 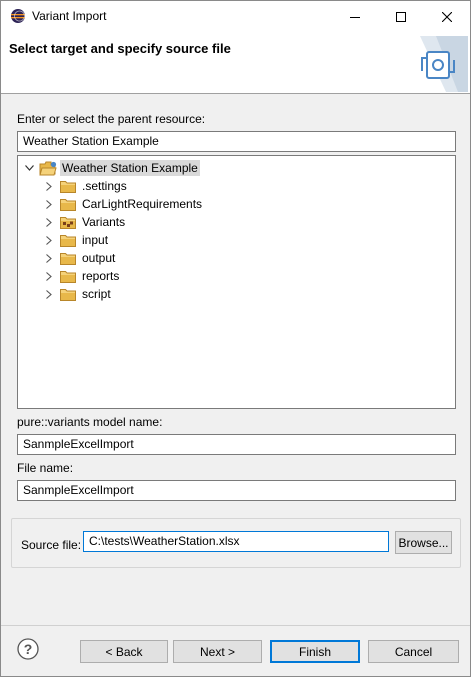 What do you see at coordinates (96, 294) in the screenshot?
I see `tree-item-label: script` at bounding box center [96, 294].